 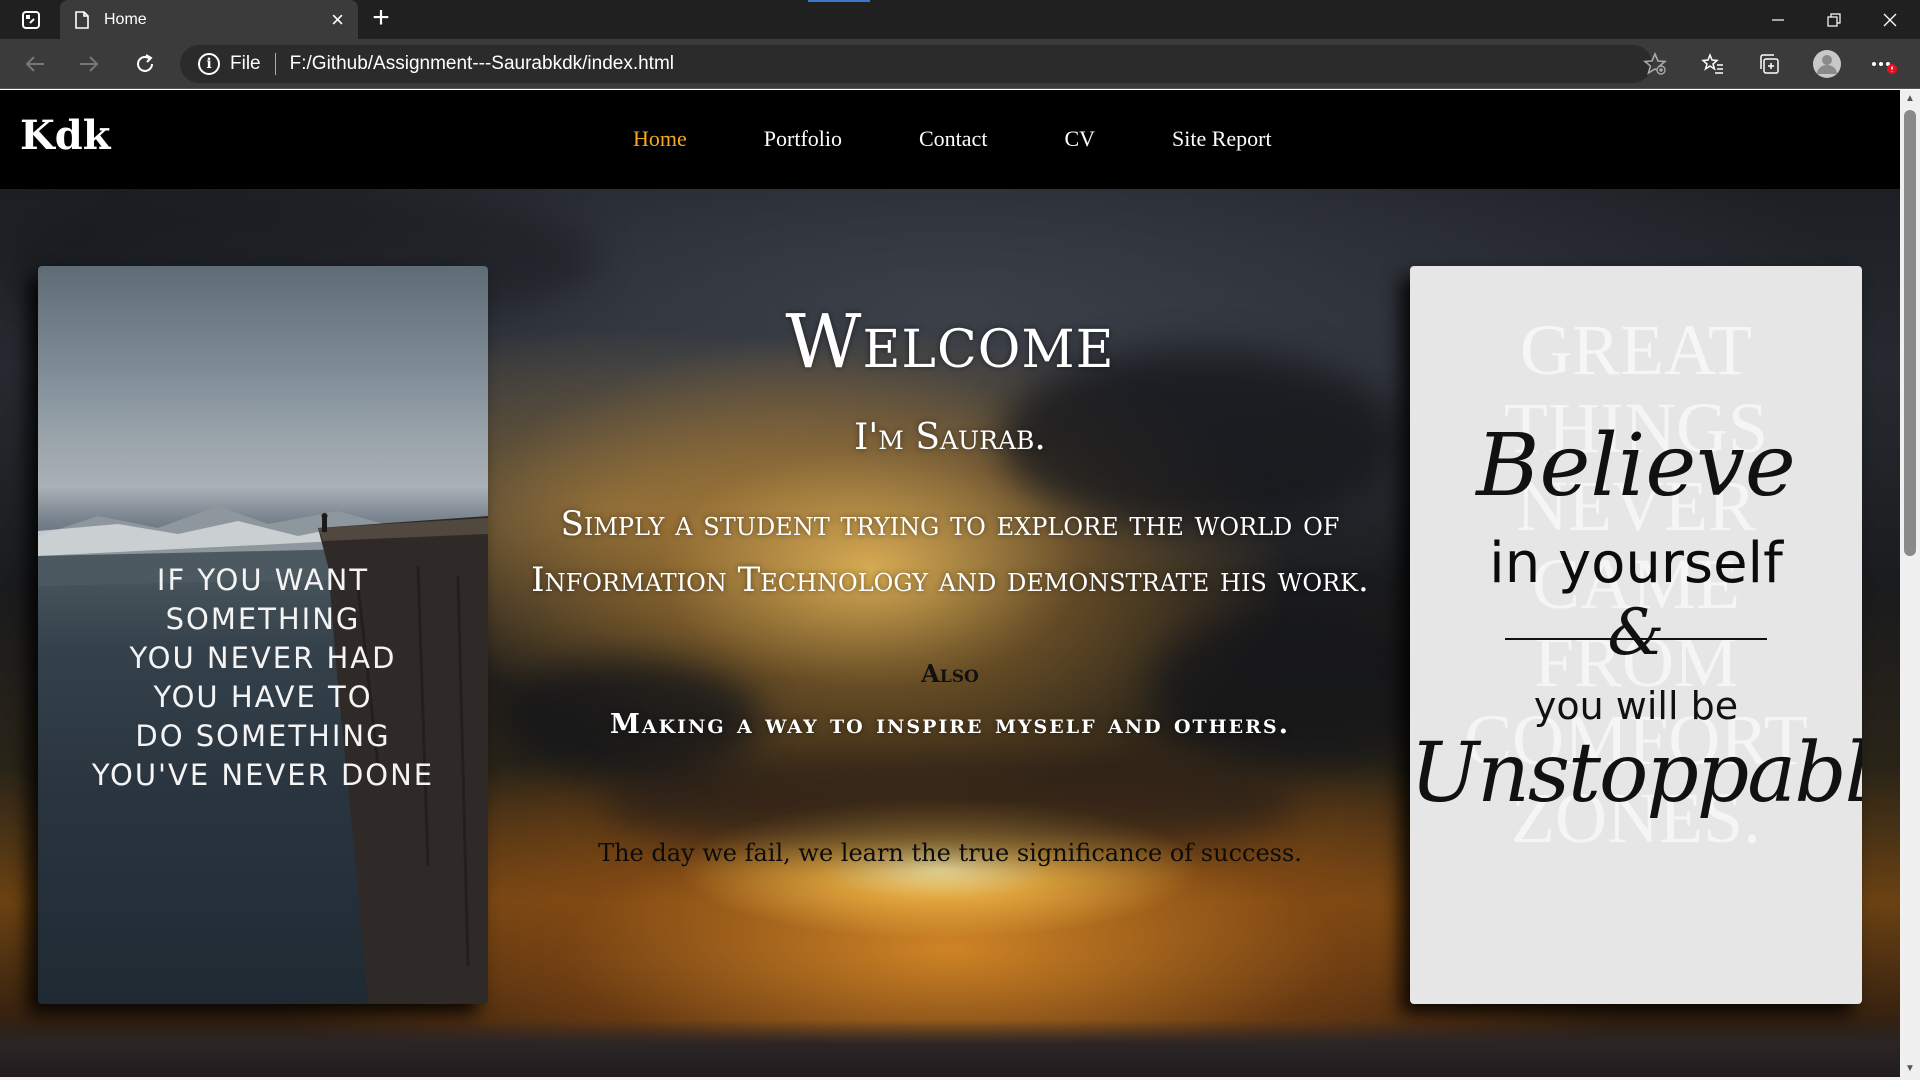 What do you see at coordinates (1827, 64) in the screenshot?
I see `profile-icon` at bounding box center [1827, 64].